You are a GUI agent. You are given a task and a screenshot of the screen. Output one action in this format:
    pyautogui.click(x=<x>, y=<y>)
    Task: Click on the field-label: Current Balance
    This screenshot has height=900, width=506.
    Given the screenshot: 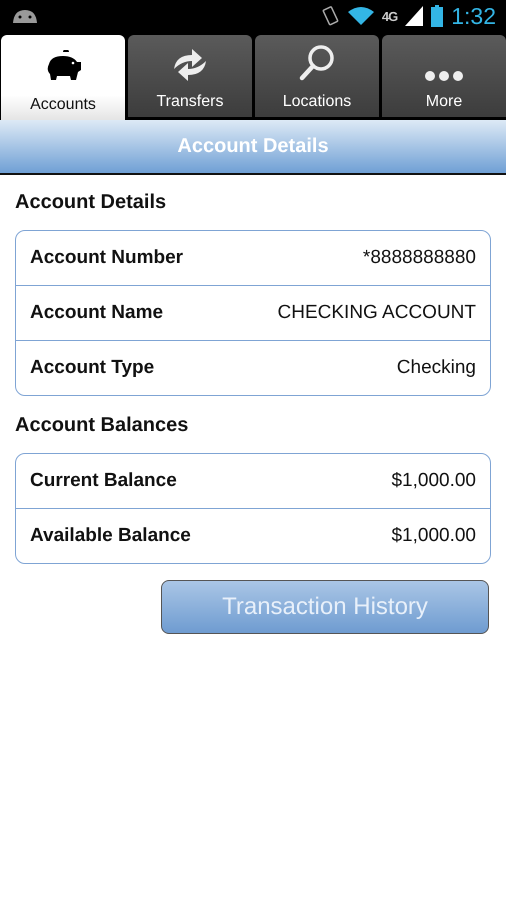 What is the action you would take?
    pyautogui.click(x=103, y=481)
    